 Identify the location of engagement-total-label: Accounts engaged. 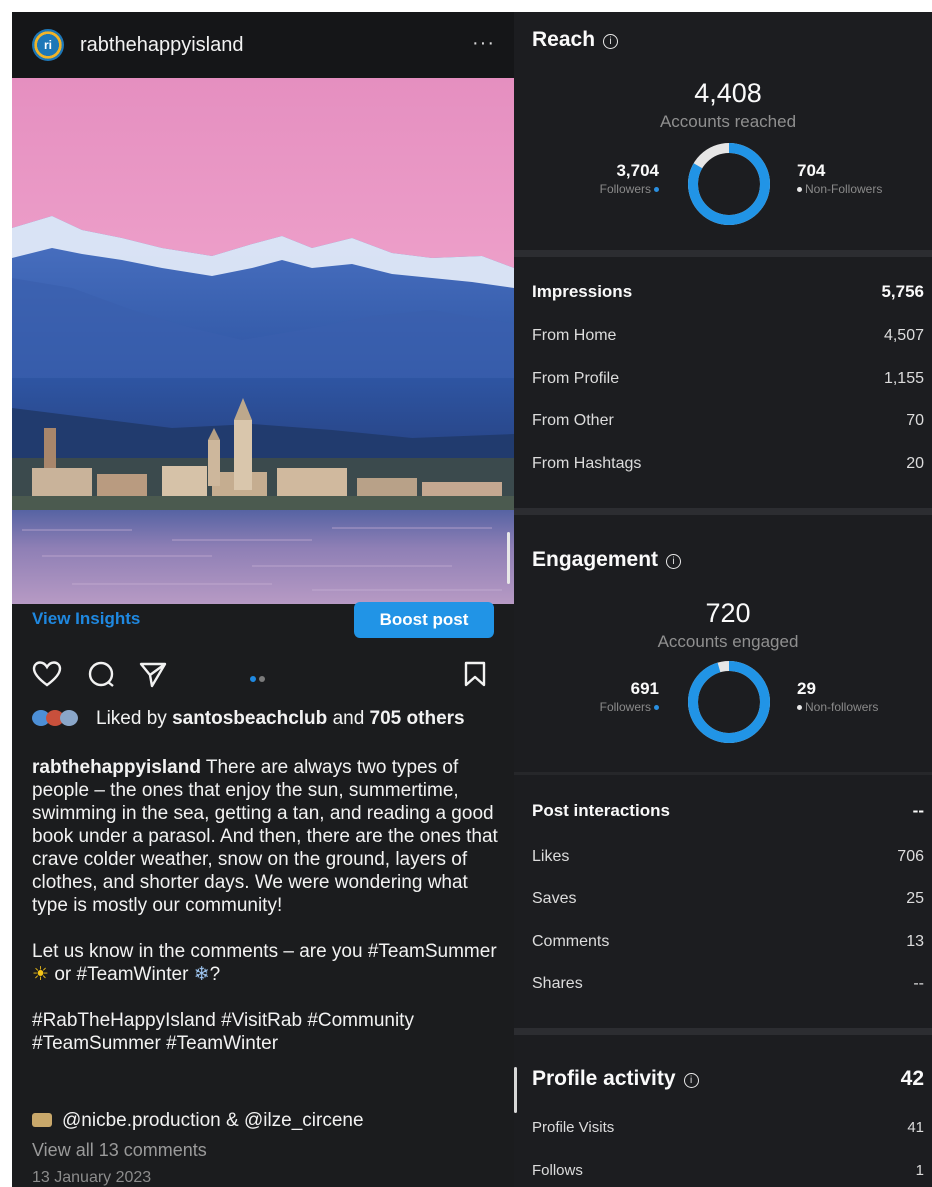
(728, 641).